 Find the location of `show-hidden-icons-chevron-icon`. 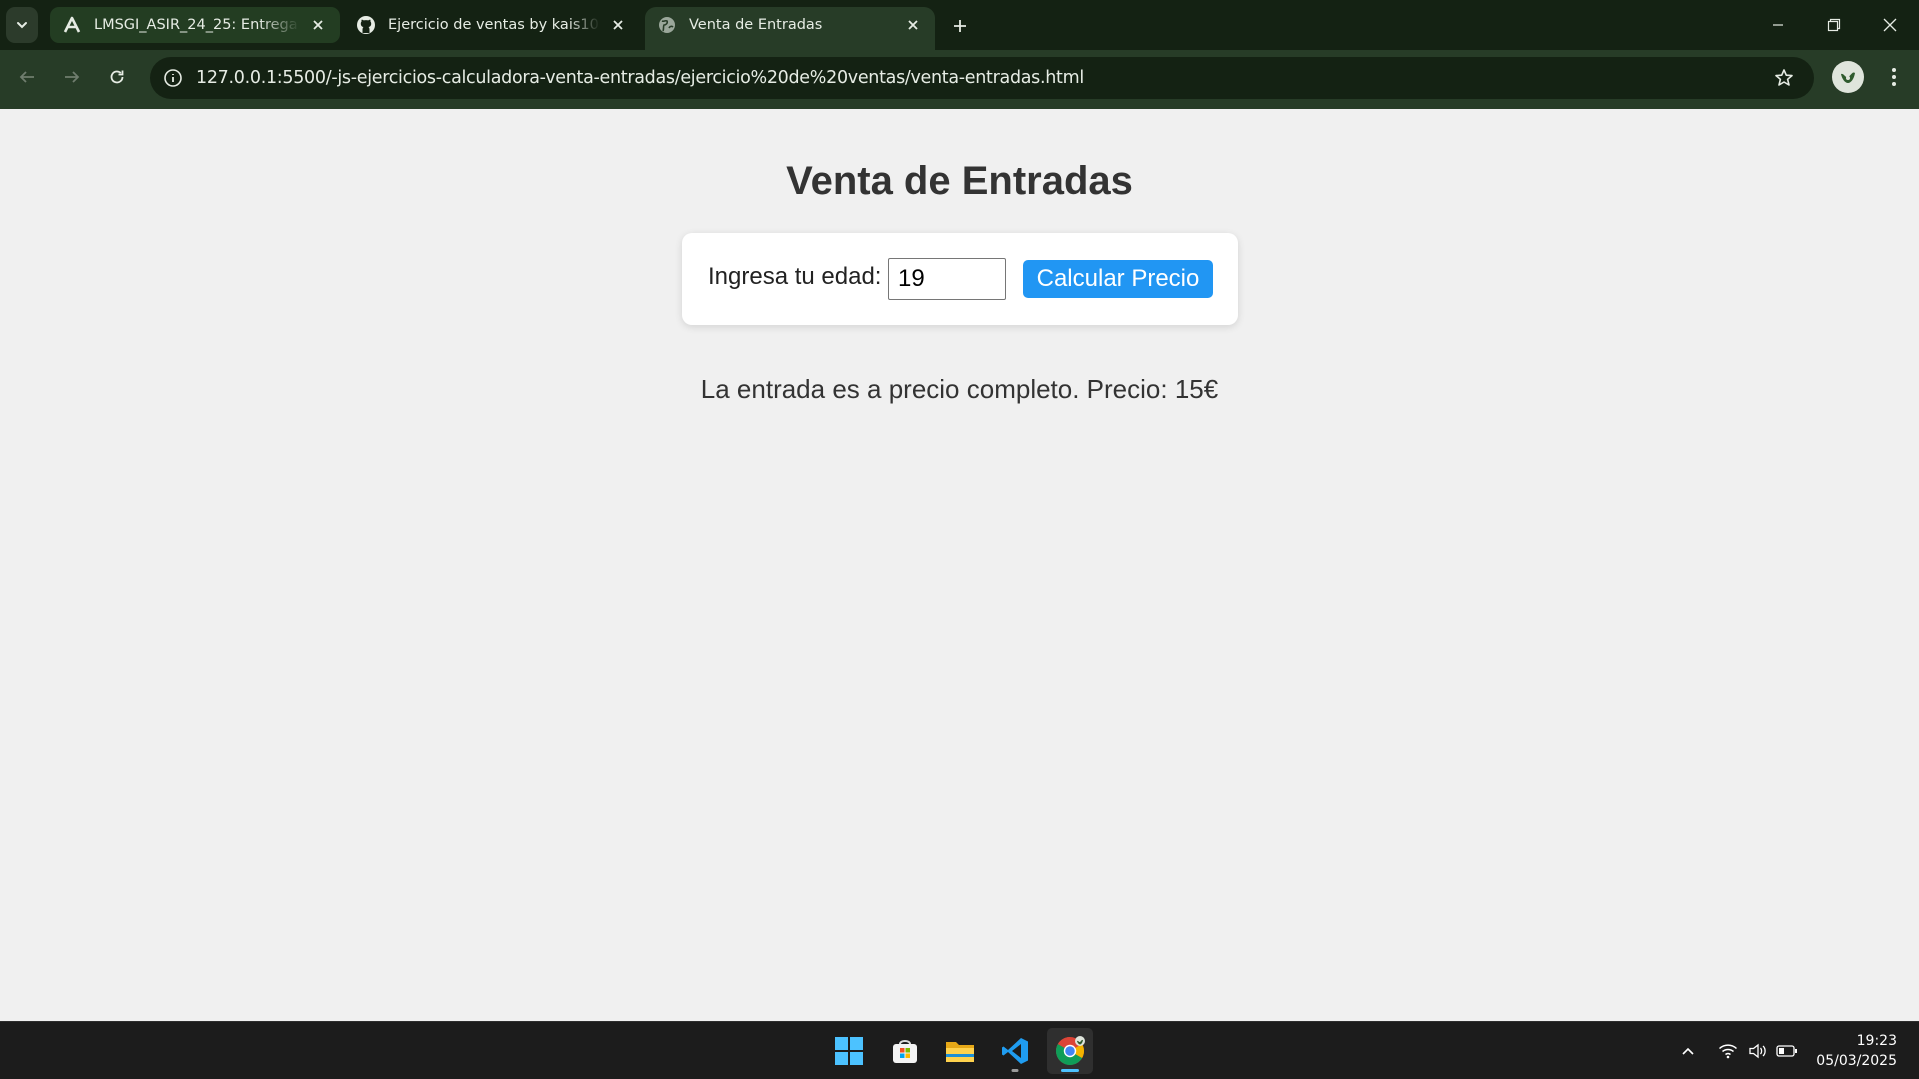

show-hidden-icons-chevron-icon is located at coordinates (1688, 1051).